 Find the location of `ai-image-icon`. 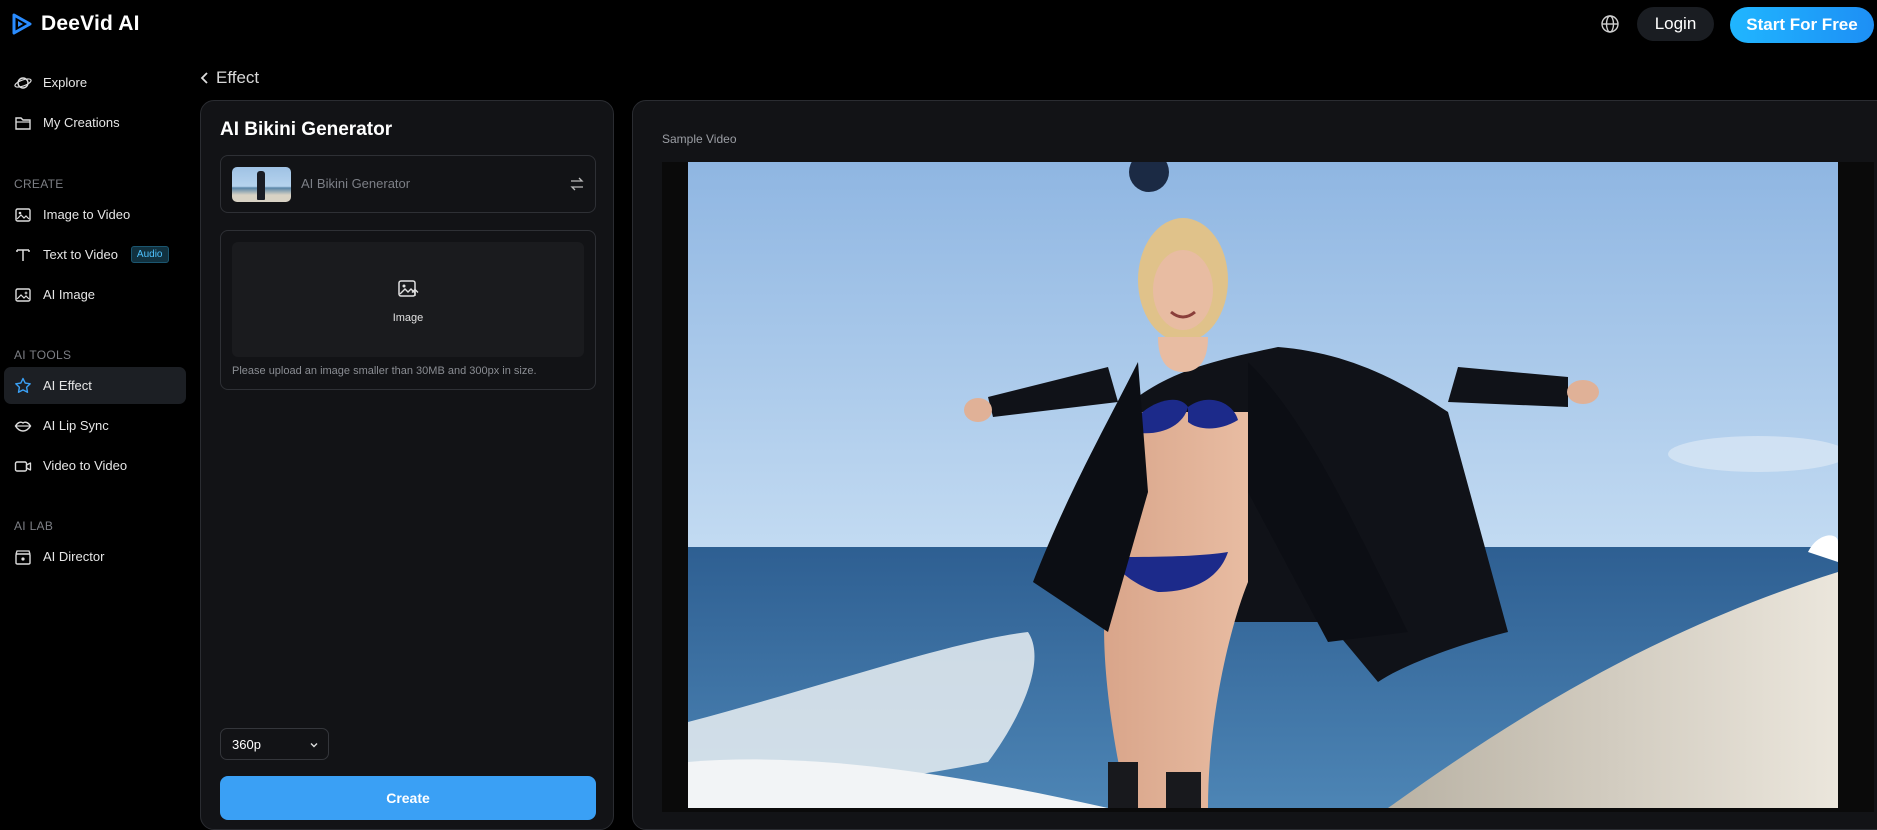

ai-image-icon is located at coordinates (23, 294).